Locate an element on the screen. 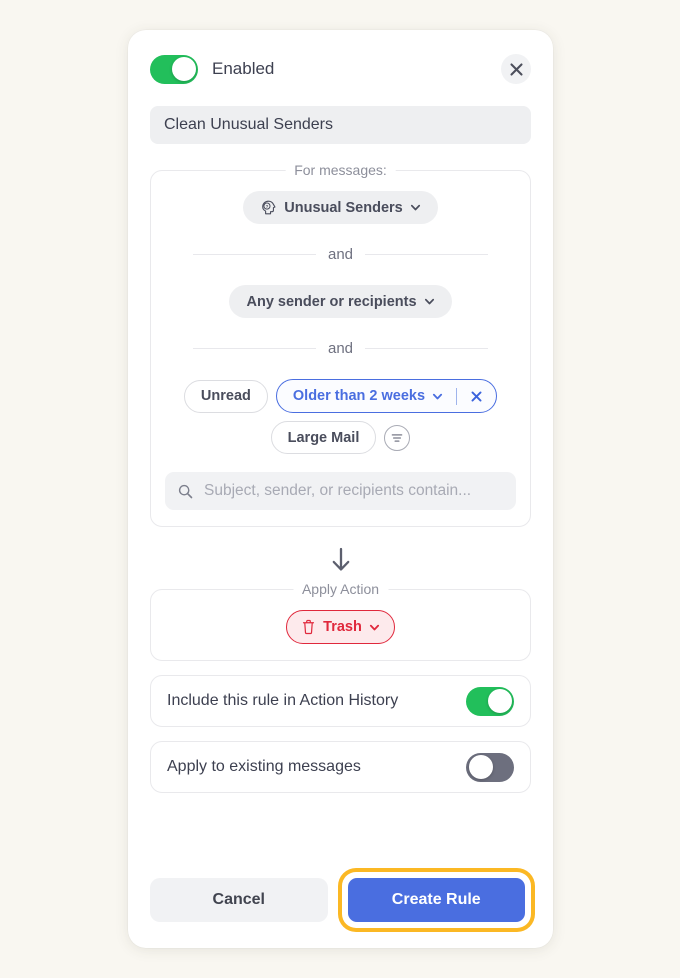  dialog-header: Enabled is located at coordinates (340, 60).